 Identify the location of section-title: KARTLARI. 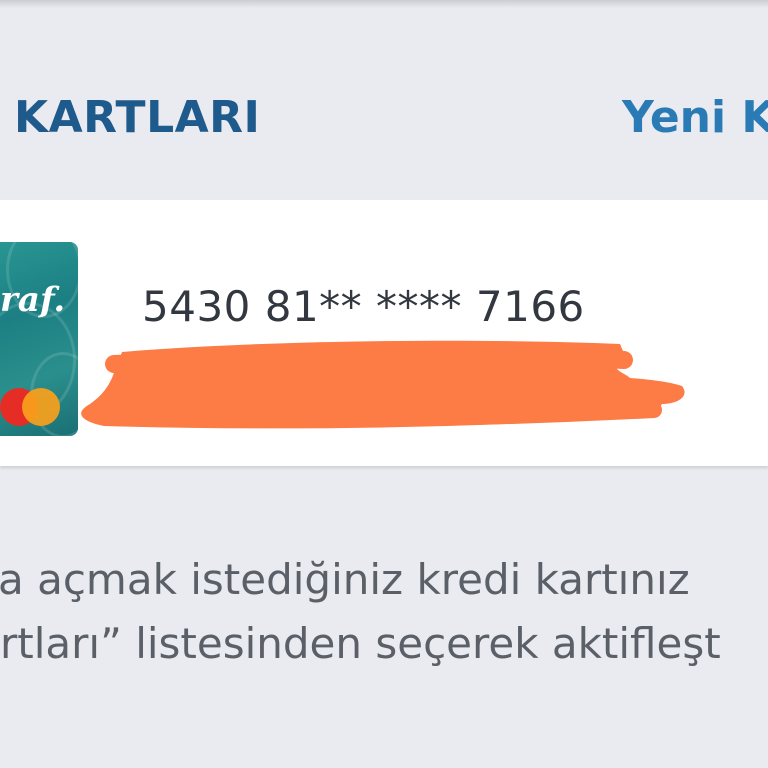
(137, 117).